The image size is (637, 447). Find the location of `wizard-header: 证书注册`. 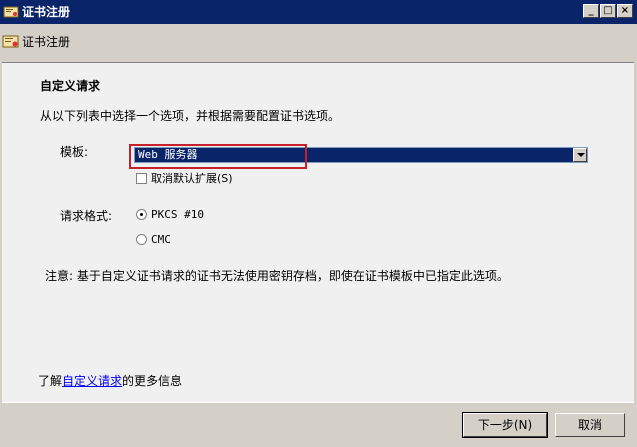

wizard-header: 证书注册 is located at coordinates (318, 43).